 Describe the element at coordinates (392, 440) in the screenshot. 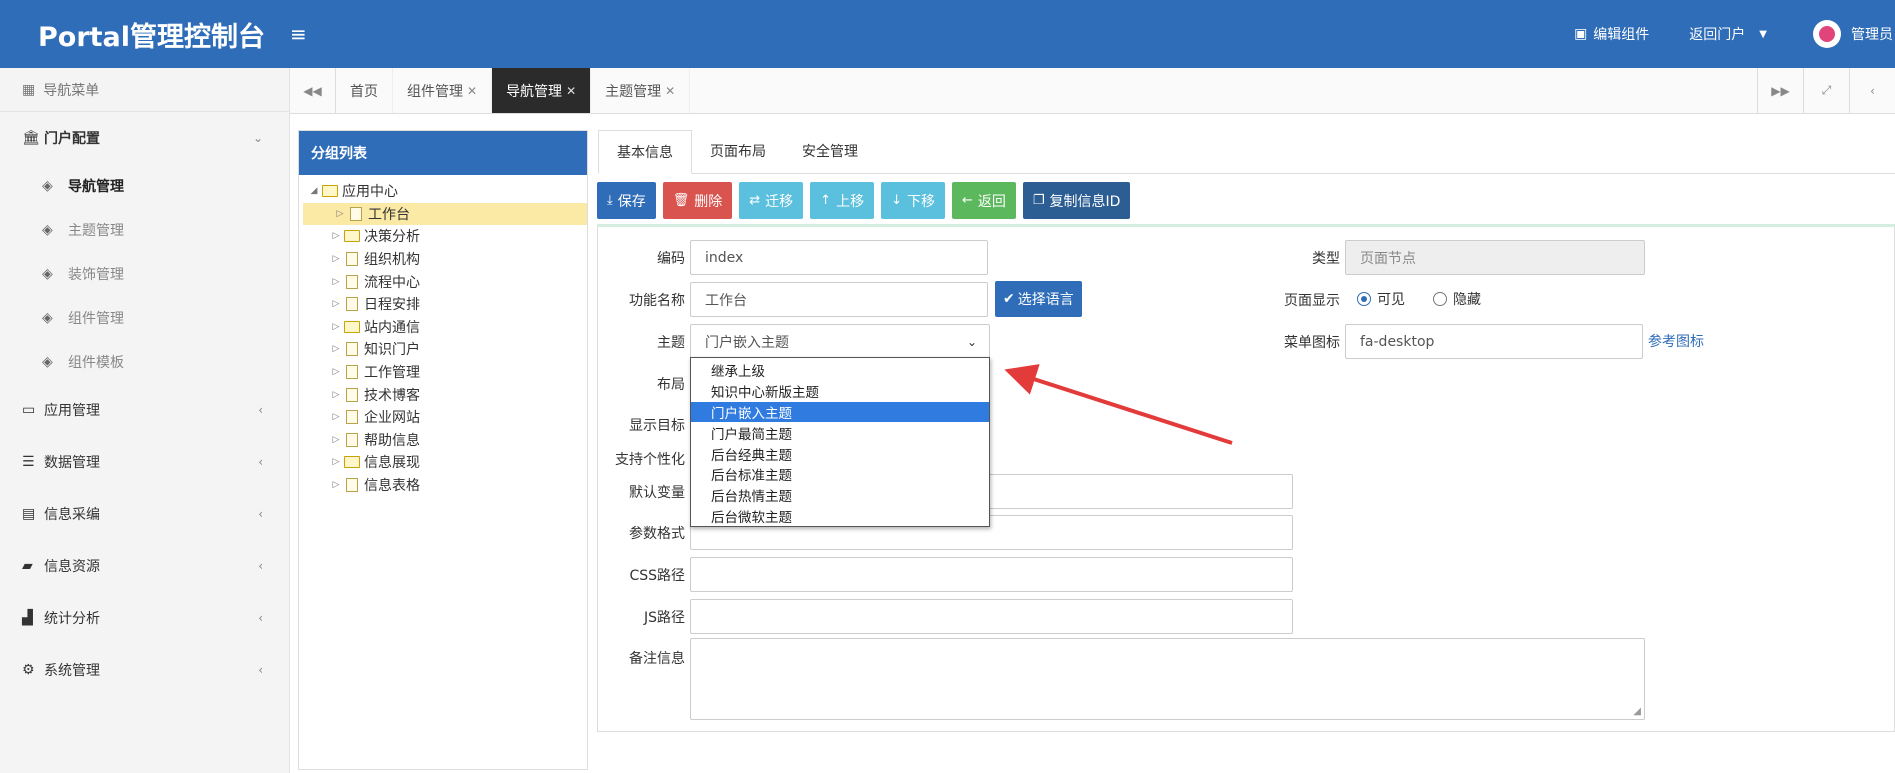

I see `tree-node-label: 帮助信息` at that location.